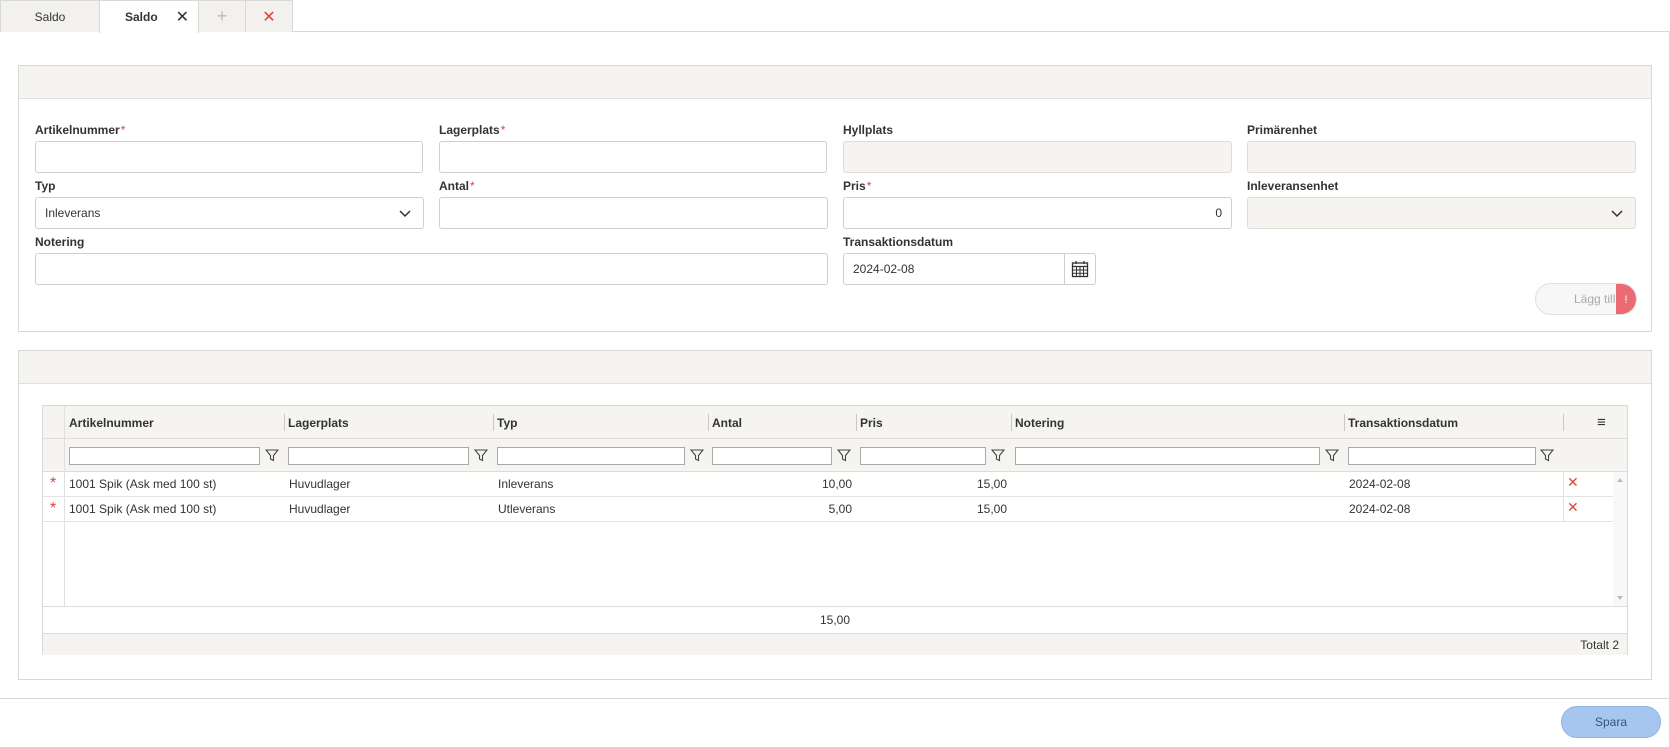 The width and height of the screenshot is (1670, 747). I want to click on lagerplats-field: Lagerplats*, so click(633, 148).